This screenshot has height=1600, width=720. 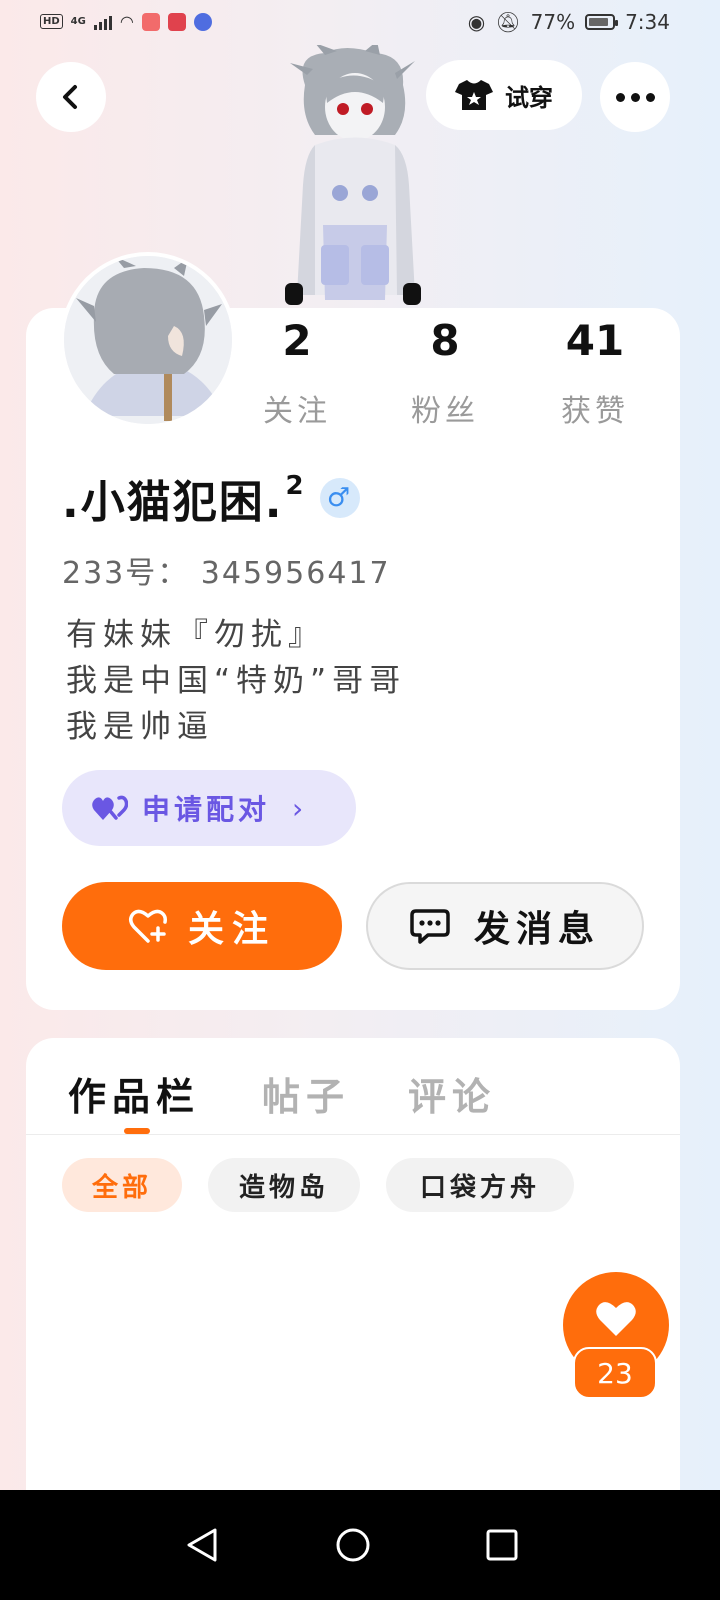 I want to click on mute-bell-icon: 🔕︎, so click(x=508, y=22).